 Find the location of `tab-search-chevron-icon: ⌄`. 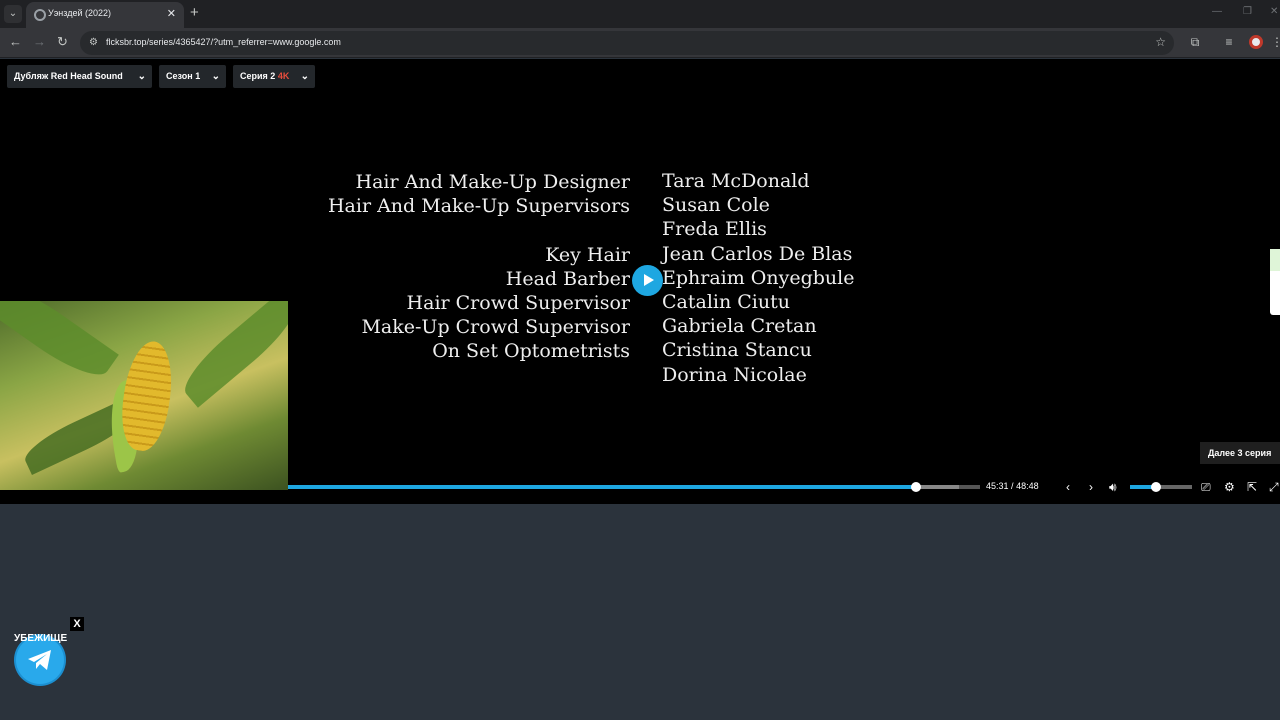

tab-search-chevron-icon: ⌄ is located at coordinates (13, 14).